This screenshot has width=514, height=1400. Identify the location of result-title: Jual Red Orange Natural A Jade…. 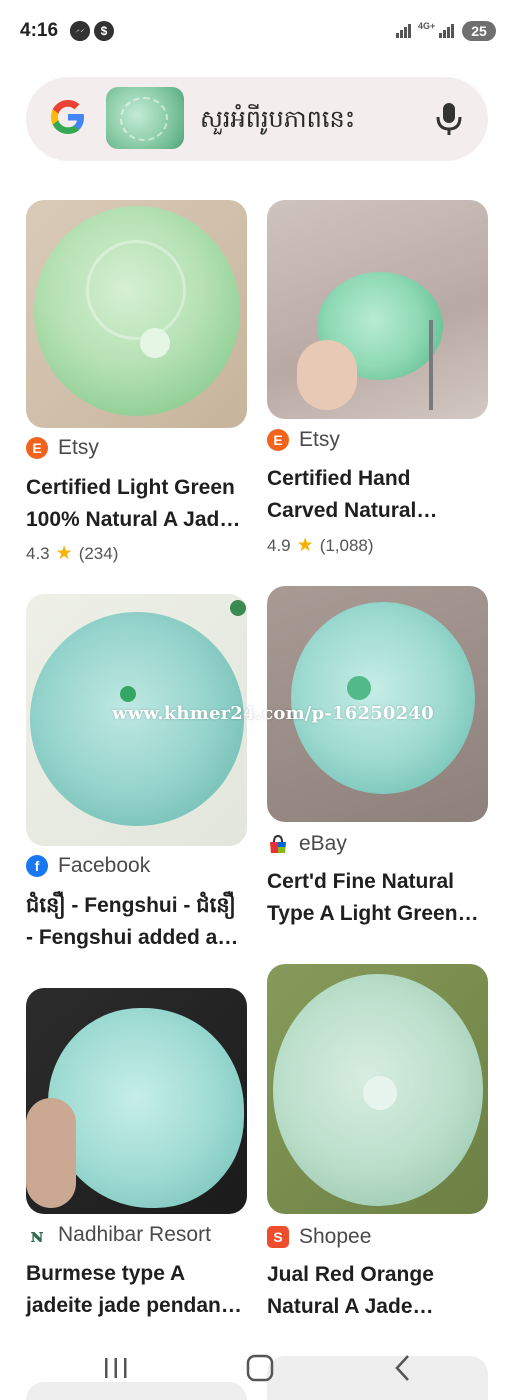
(382, 1291).